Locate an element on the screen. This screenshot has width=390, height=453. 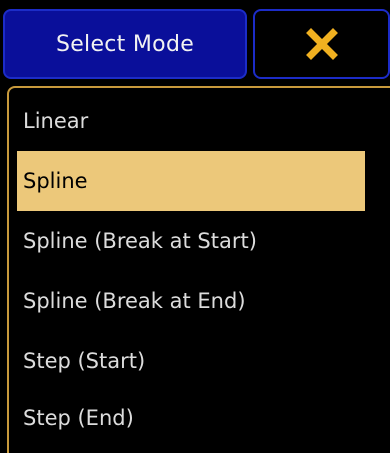
mode-option-label: Step (Start) is located at coordinates (84, 361).